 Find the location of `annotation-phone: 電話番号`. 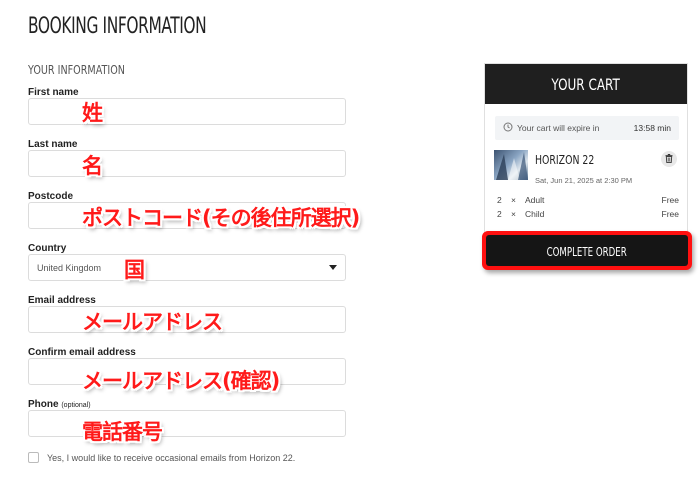

annotation-phone: 電話番号 is located at coordinates (122, 432).